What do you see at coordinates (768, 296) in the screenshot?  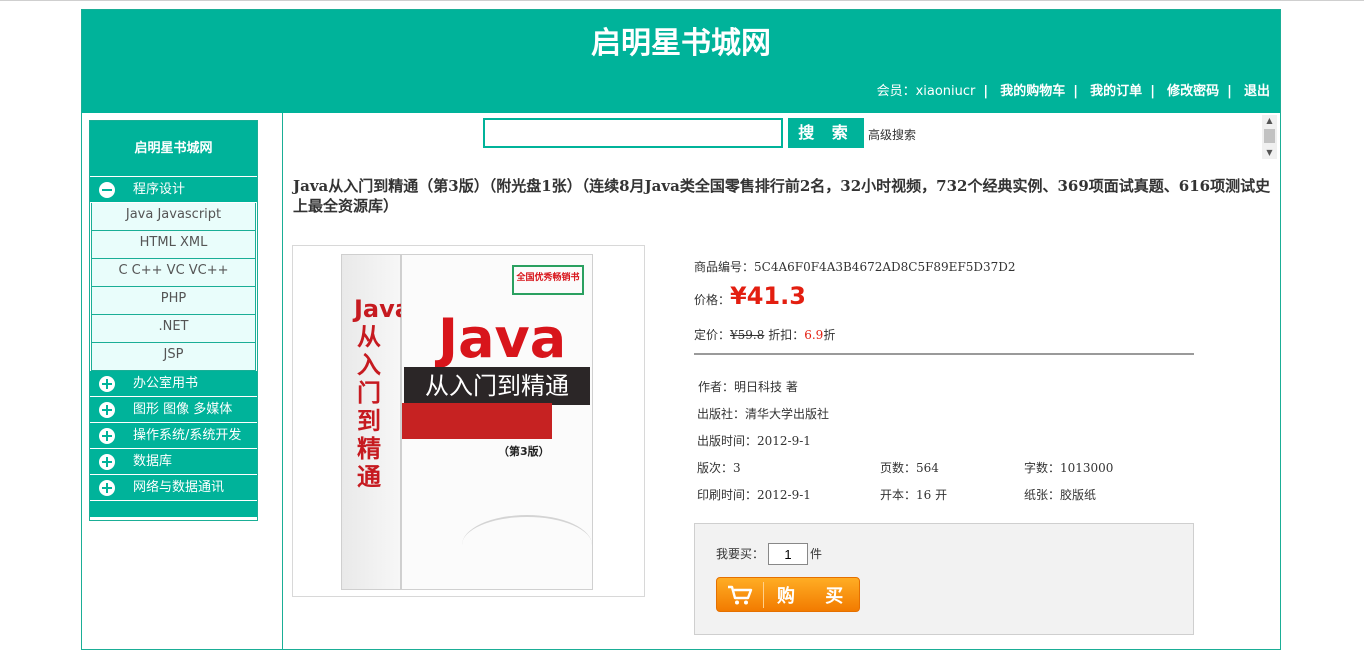 I see `sale-price: ¥41.3` at bounding box center [768, 296].